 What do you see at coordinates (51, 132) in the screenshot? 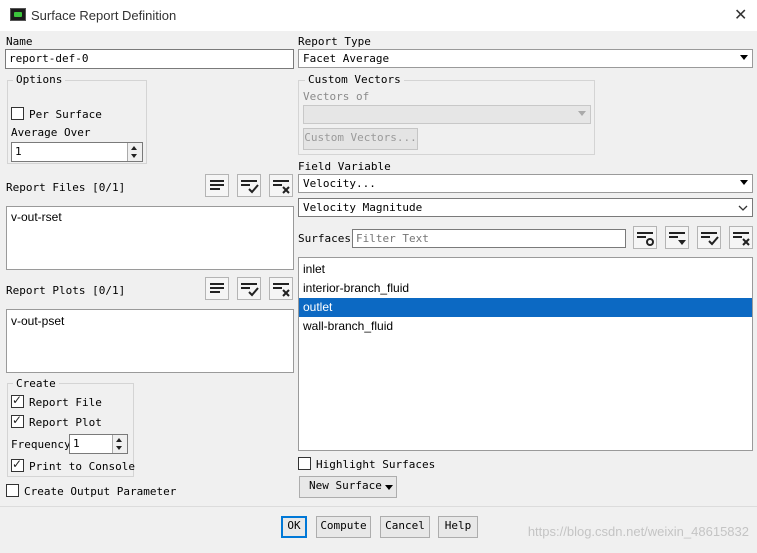
I see `average-over-label: Average Over` at bounding box center [51, 132].